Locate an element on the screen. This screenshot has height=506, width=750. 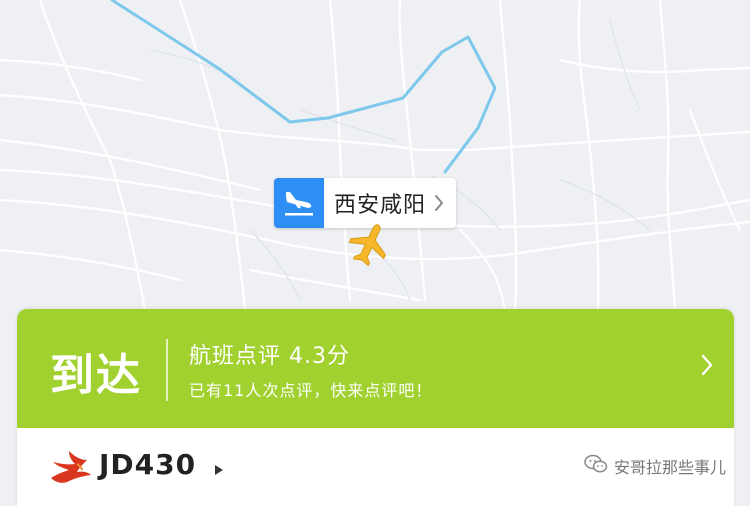
wechat-icon is located at coordinates (596, 466).